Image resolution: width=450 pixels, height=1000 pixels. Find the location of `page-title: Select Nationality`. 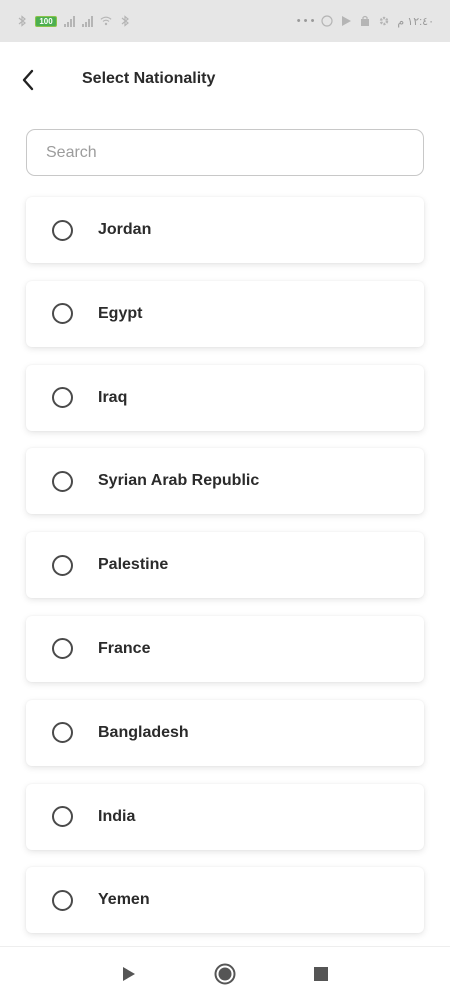

page-title: Select Nationality is located at coordinates (149, 78).